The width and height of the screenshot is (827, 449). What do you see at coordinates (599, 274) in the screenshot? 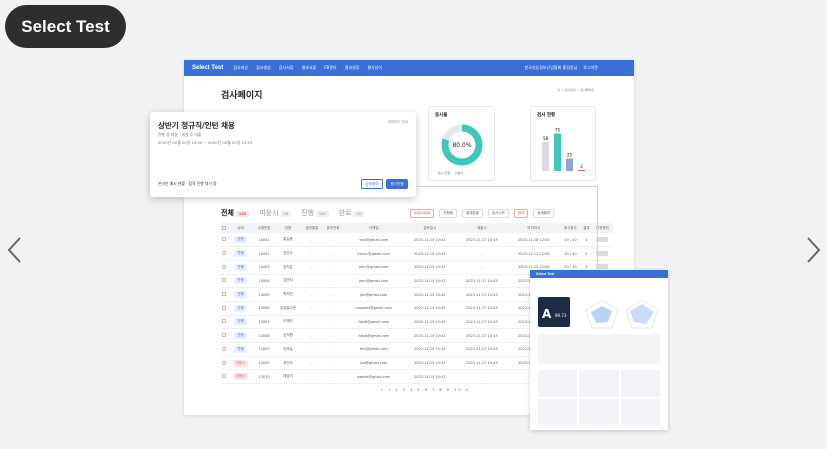
I see `detail-logo: Select Test` at bounding box center [599, 274].